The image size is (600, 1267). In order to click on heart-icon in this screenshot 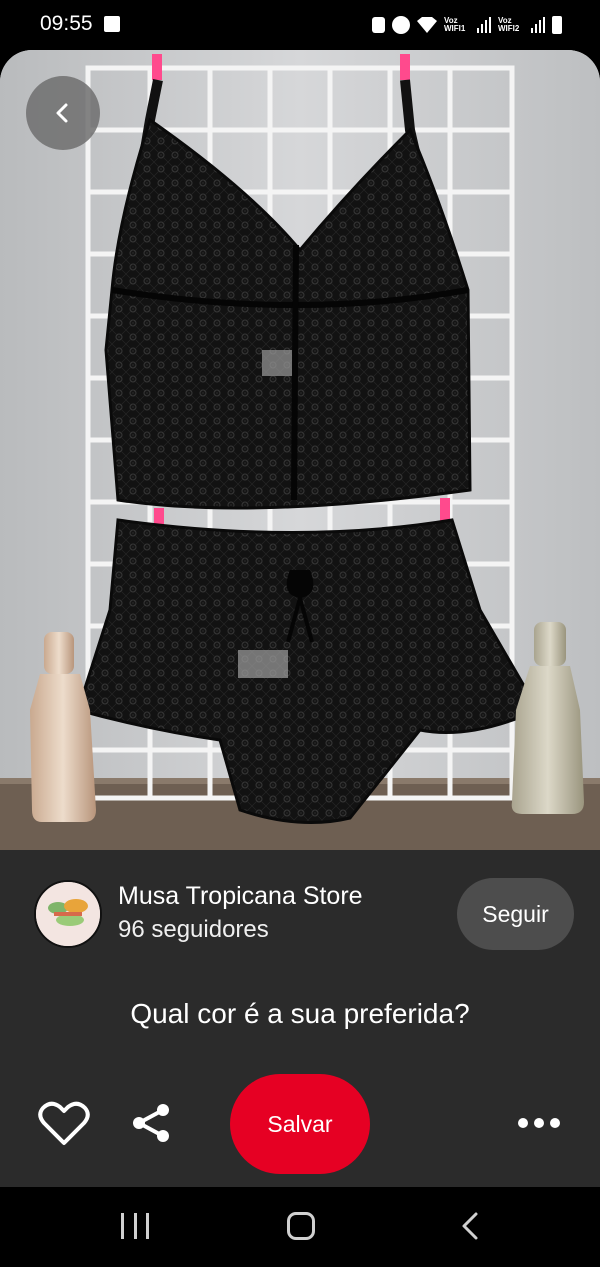, I will do `click(64, 1123)`.